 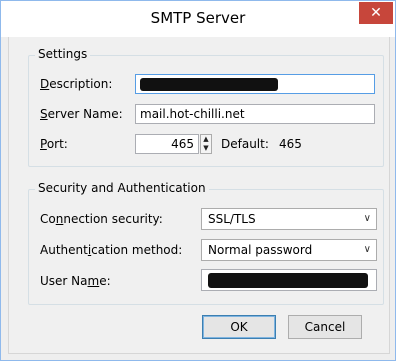 What do you see at coordinates (206, 139) in the screenshot?
I see `chevron-up-icon: ▲` at bounding box center [206, 139].